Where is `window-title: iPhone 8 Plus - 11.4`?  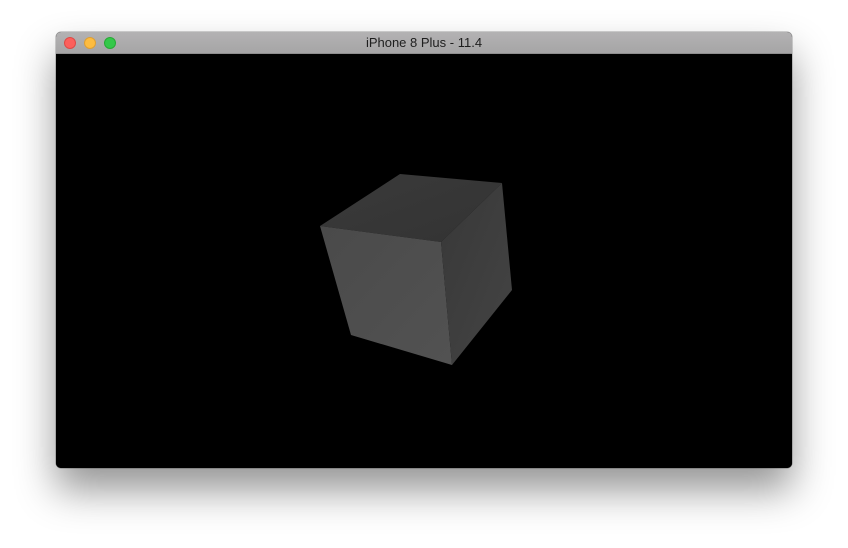 window-title: iPhone 8 Plus - 11.4 is located at coordinates (424, 42).